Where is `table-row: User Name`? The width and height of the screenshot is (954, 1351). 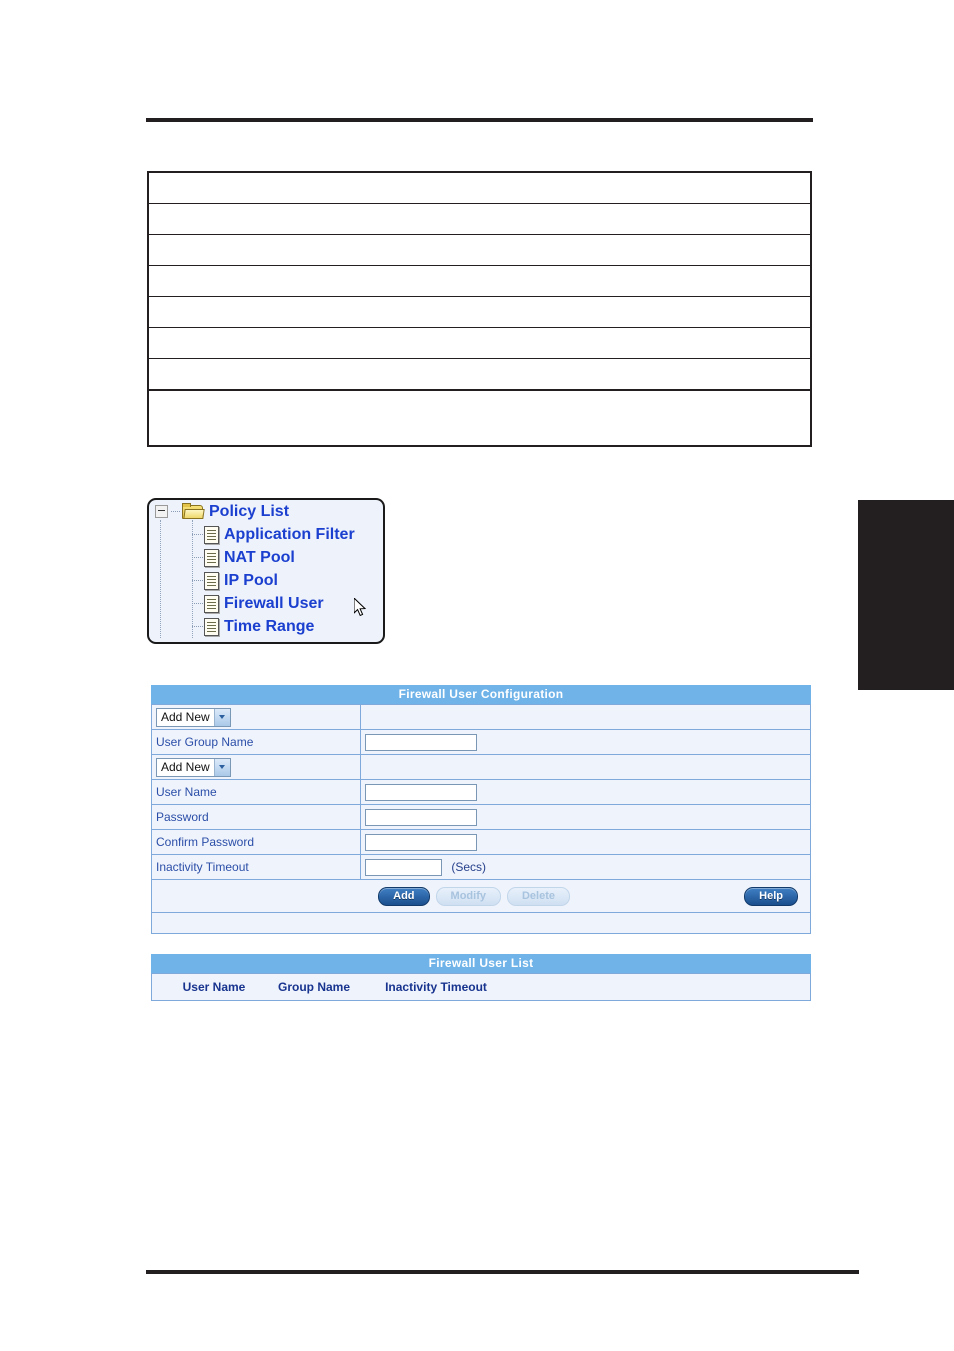 table-row: User Name is located at coordinates (481, 792).